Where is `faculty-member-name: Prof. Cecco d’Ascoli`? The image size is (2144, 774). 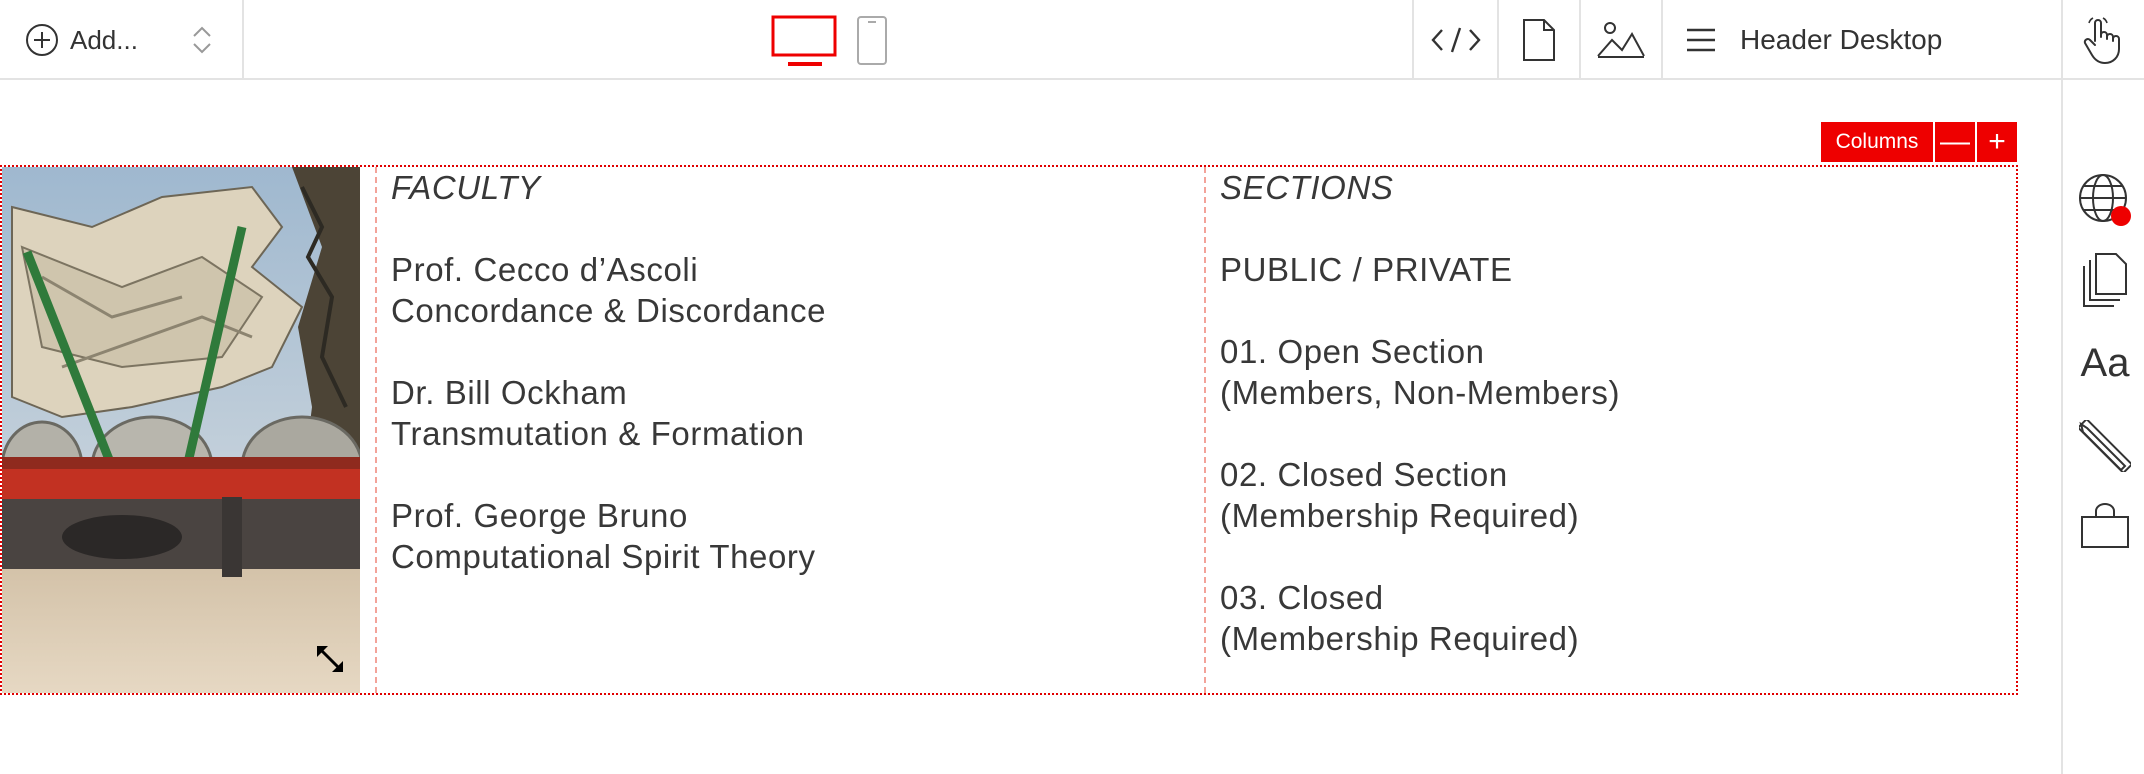
faculty-member-name: Prof. Cecco d’Ascoli is located at coordinates (545, 269).